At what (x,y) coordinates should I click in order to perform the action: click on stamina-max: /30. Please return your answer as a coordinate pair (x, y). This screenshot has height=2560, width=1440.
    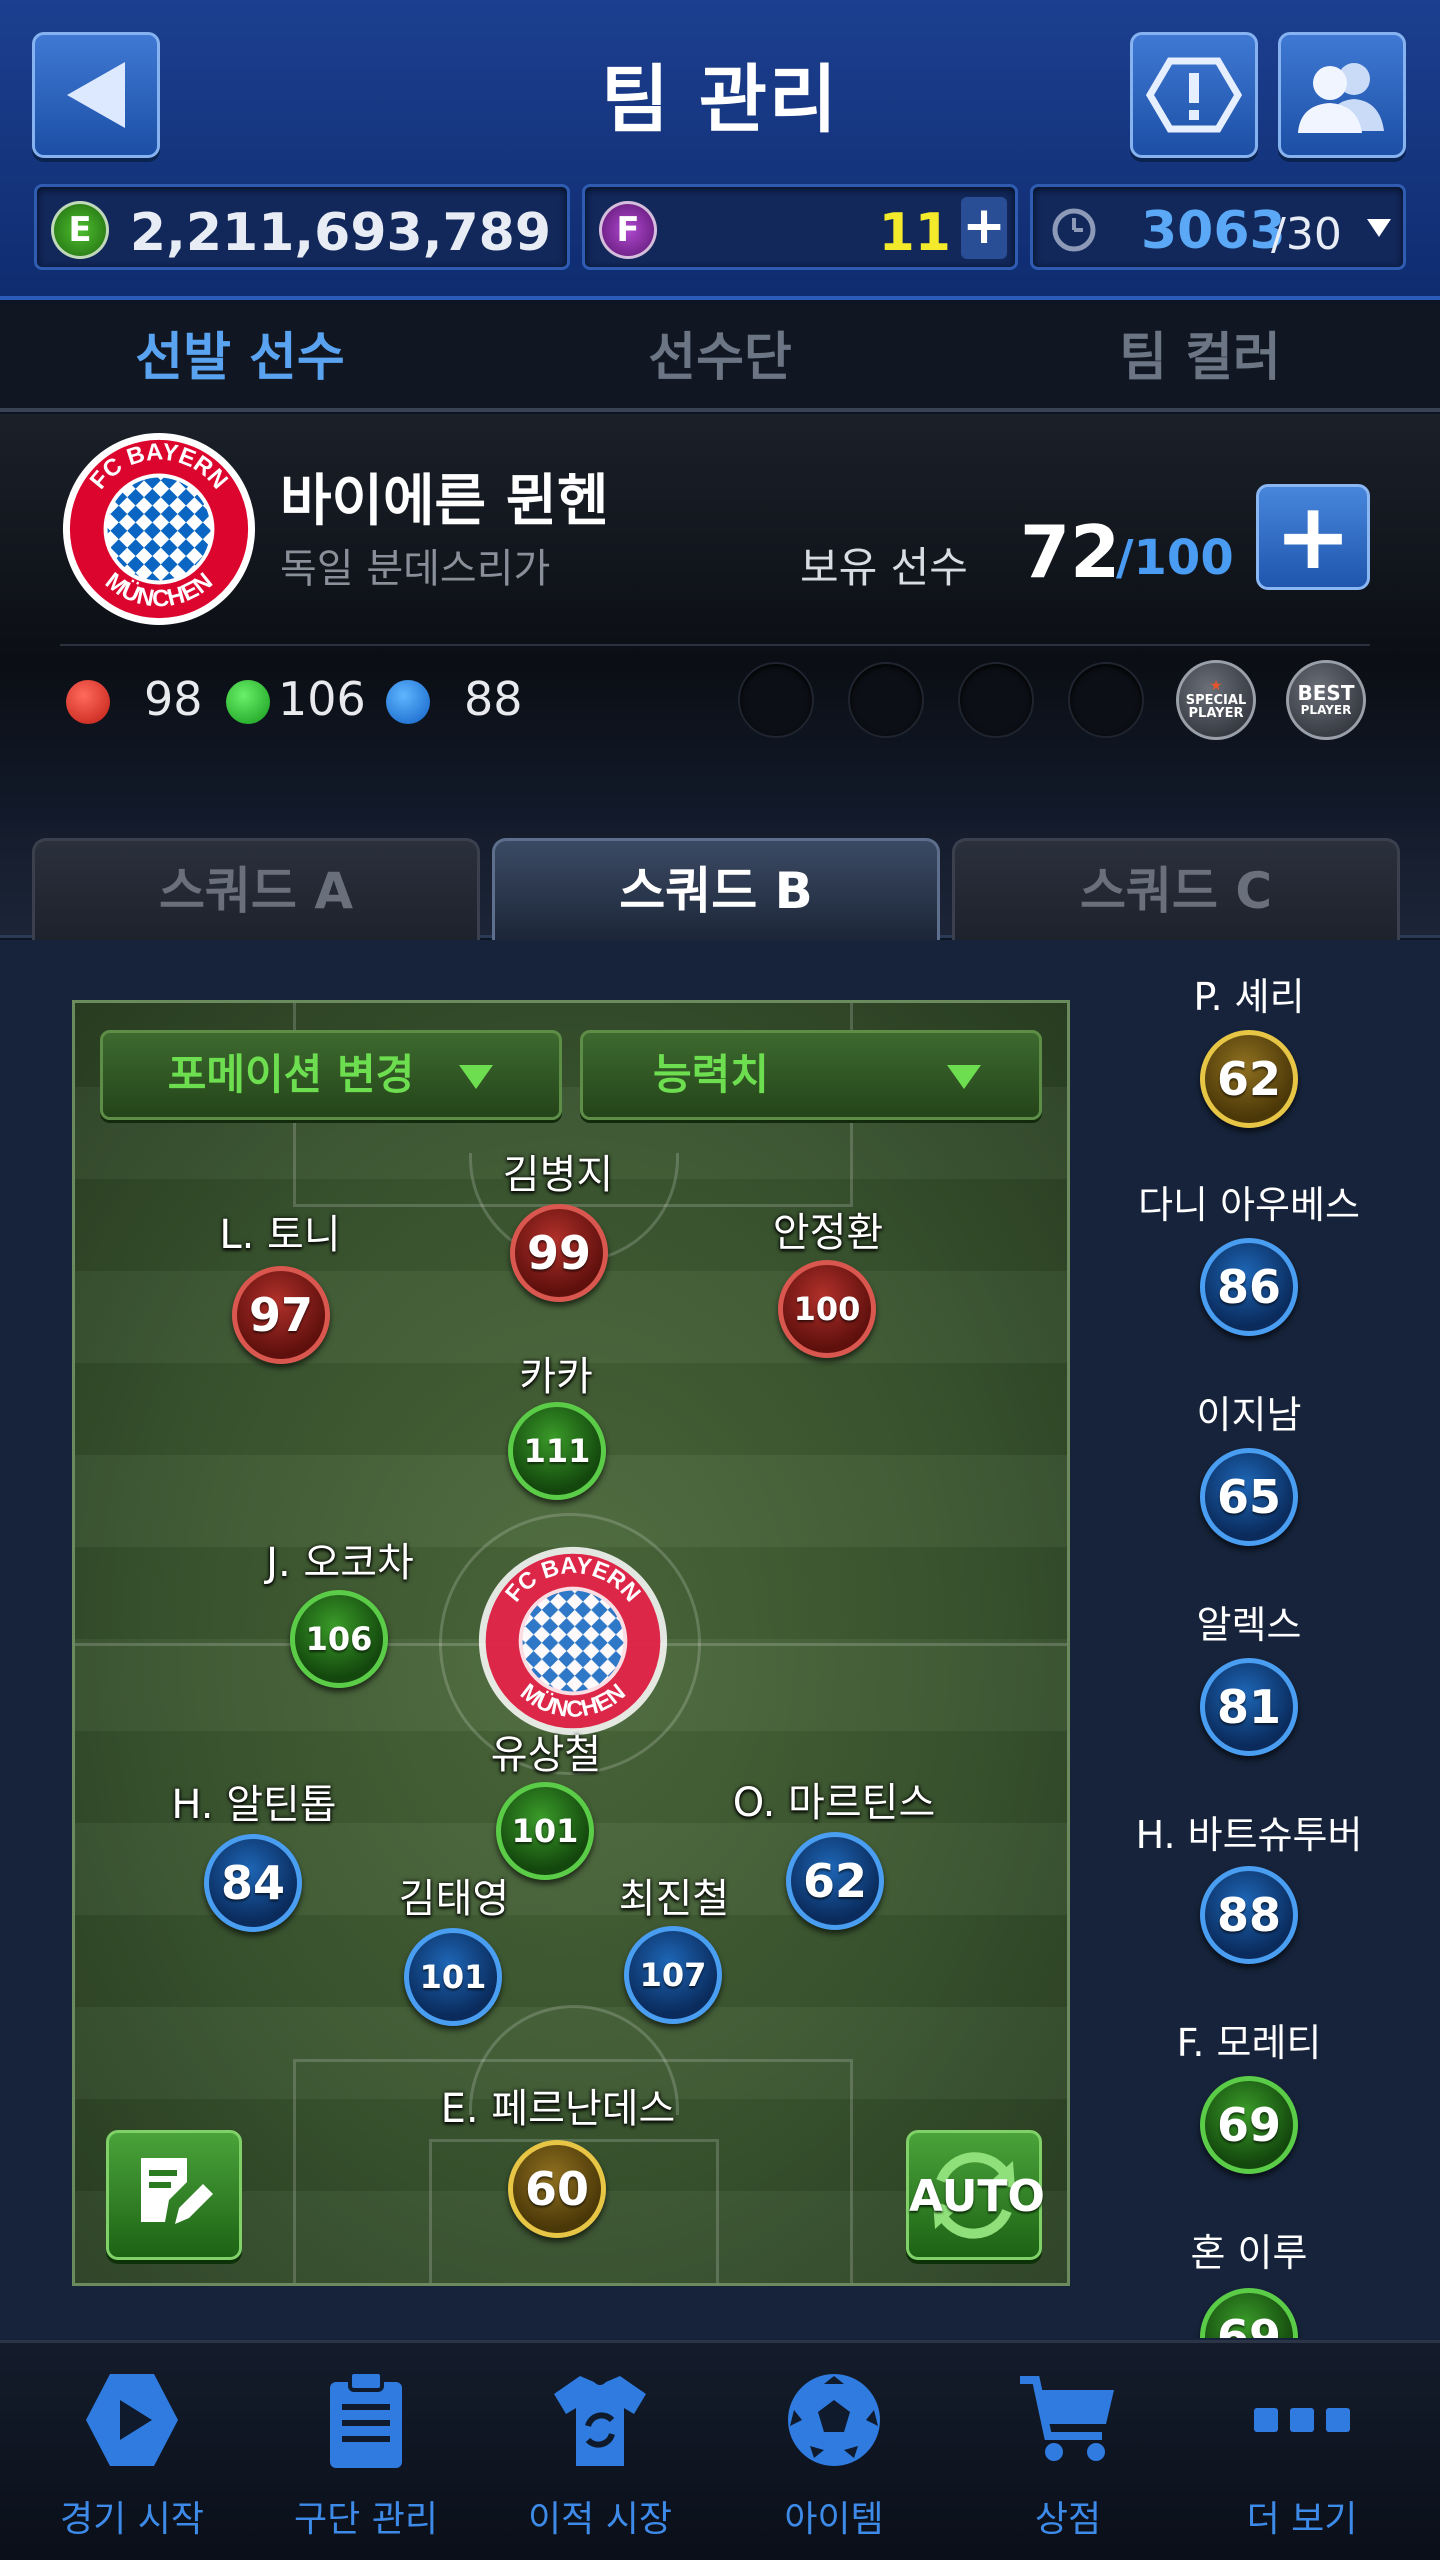
    Looking at the image, I should click on (1306, 234).